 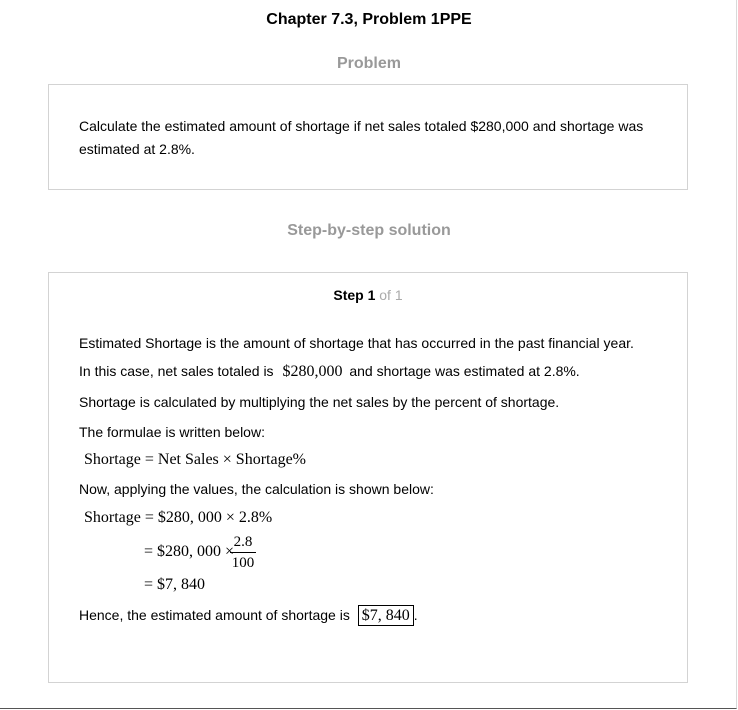 I want to click on fraction: 2.8 100, so click(x=243, y=552).